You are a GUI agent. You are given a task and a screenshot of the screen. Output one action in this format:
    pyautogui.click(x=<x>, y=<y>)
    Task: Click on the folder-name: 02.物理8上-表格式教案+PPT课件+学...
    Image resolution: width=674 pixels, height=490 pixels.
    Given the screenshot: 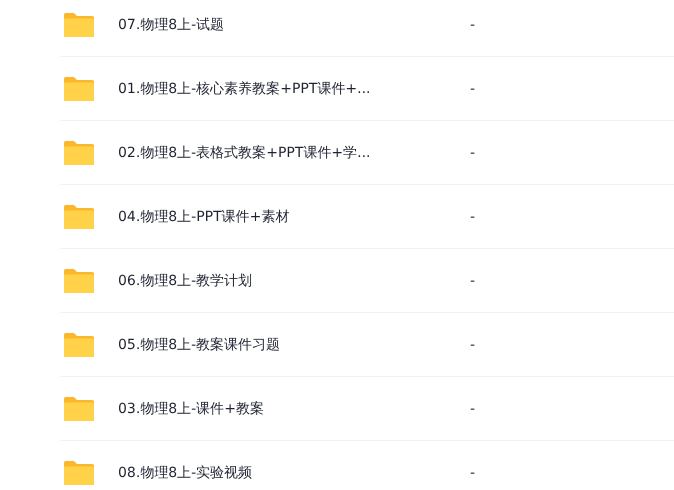 What is the action you would take?
    pyautogui.click(x=294, y=153)
    